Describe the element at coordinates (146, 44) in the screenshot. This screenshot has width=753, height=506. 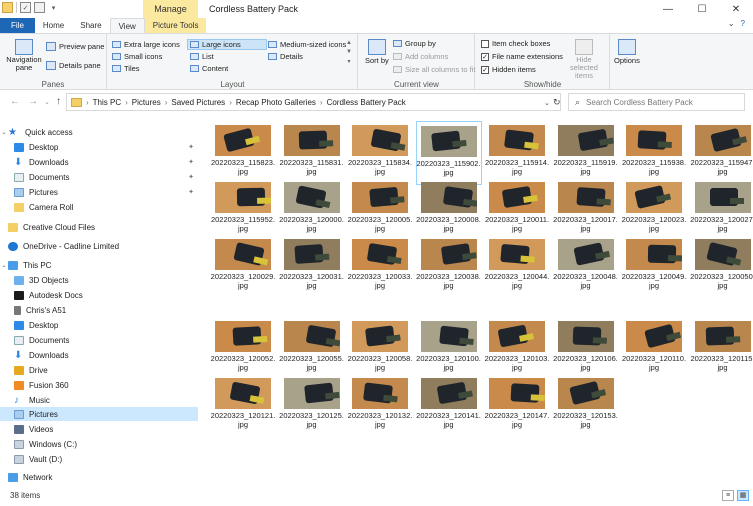
I see `extra-large-icons-option: Extra large icons` at that location.